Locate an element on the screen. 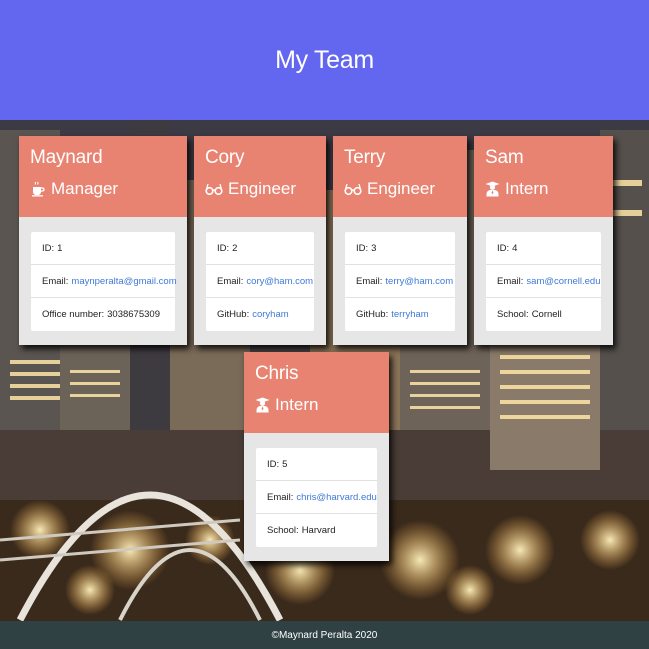 The width and height of the screenshot is (649, 649). id-value: 2 is located at coordinates (235, 248).